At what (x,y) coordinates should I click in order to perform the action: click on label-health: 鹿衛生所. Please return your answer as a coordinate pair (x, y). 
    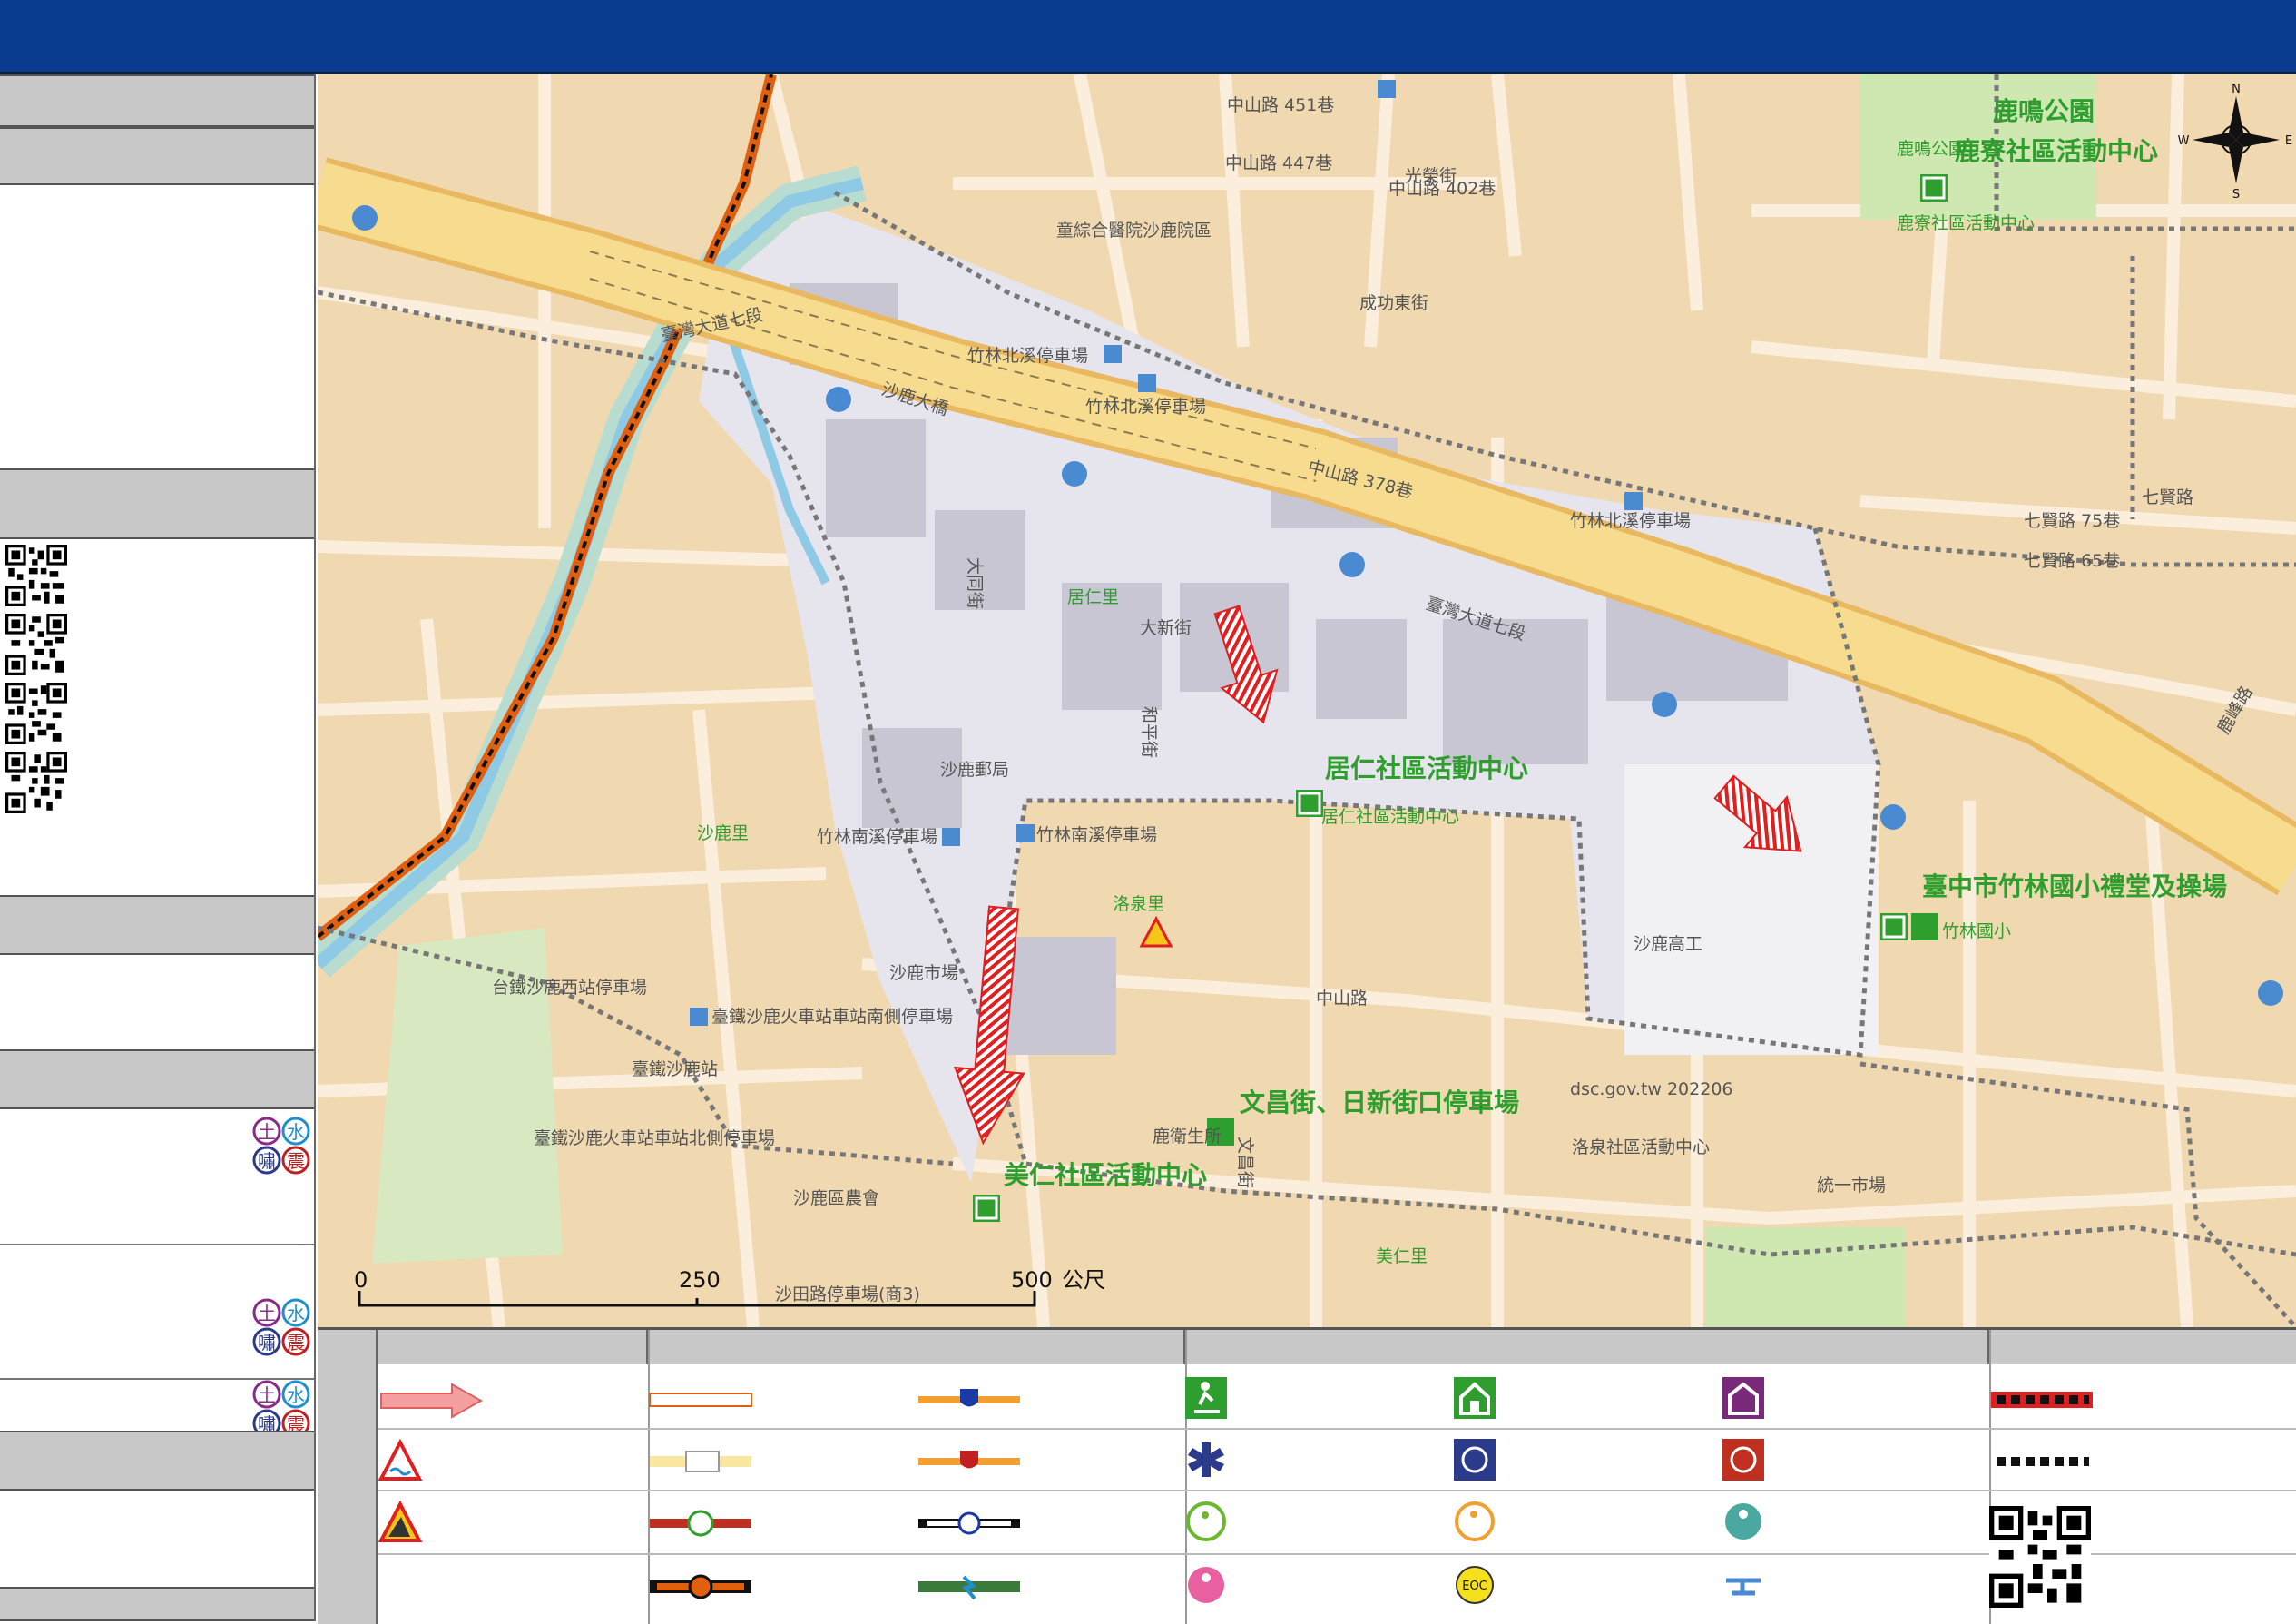
    Looking at the image, I should click on (1187, 1137).